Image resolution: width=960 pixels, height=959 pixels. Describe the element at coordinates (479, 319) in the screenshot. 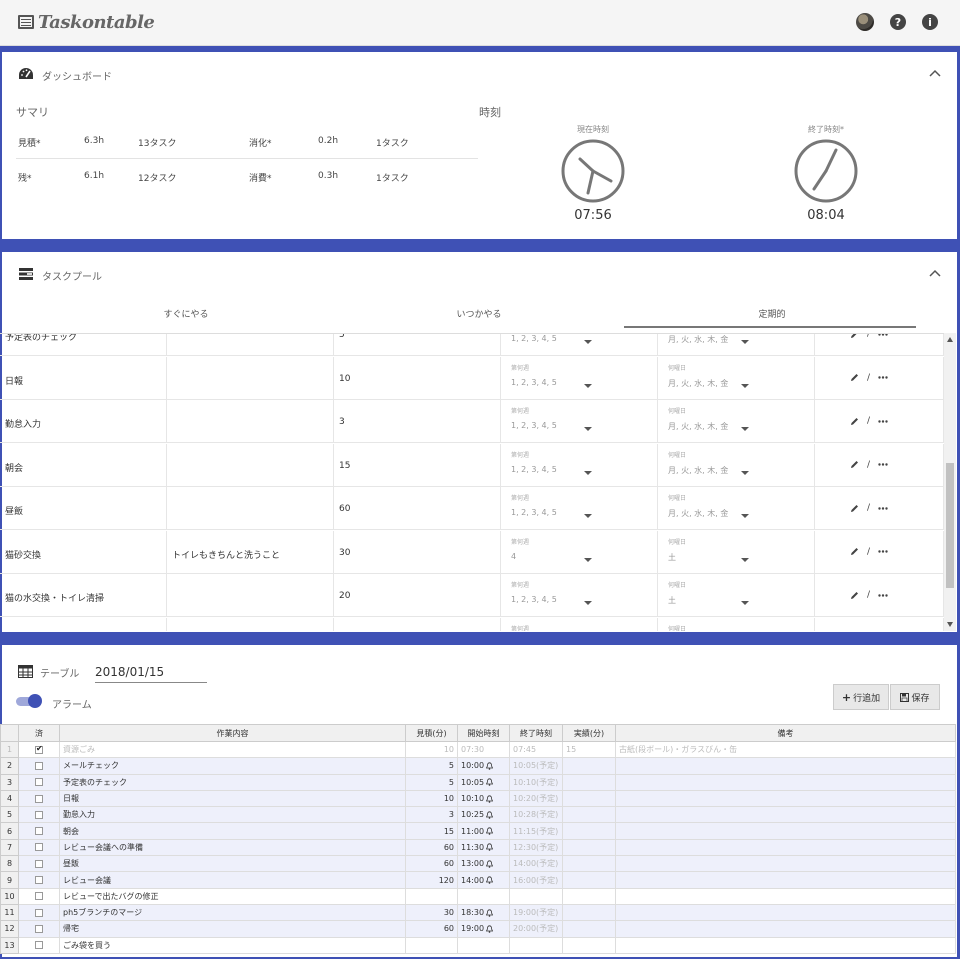

I see `tab-someday: いつかやる` at that location.